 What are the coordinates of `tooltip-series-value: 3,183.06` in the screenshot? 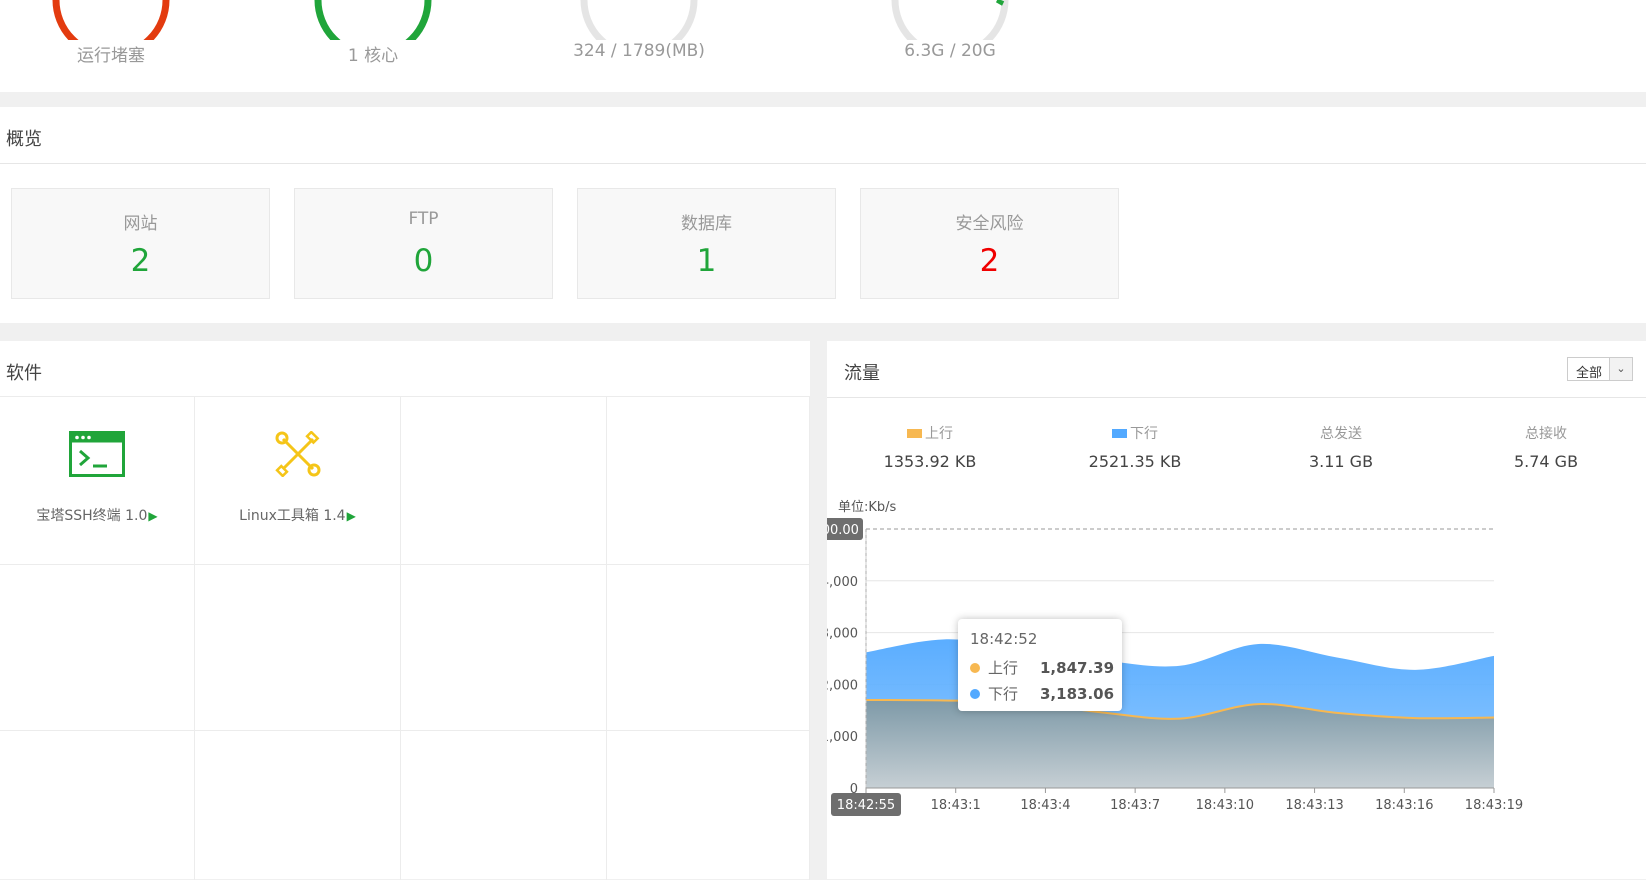 It's located at (1077, 693).